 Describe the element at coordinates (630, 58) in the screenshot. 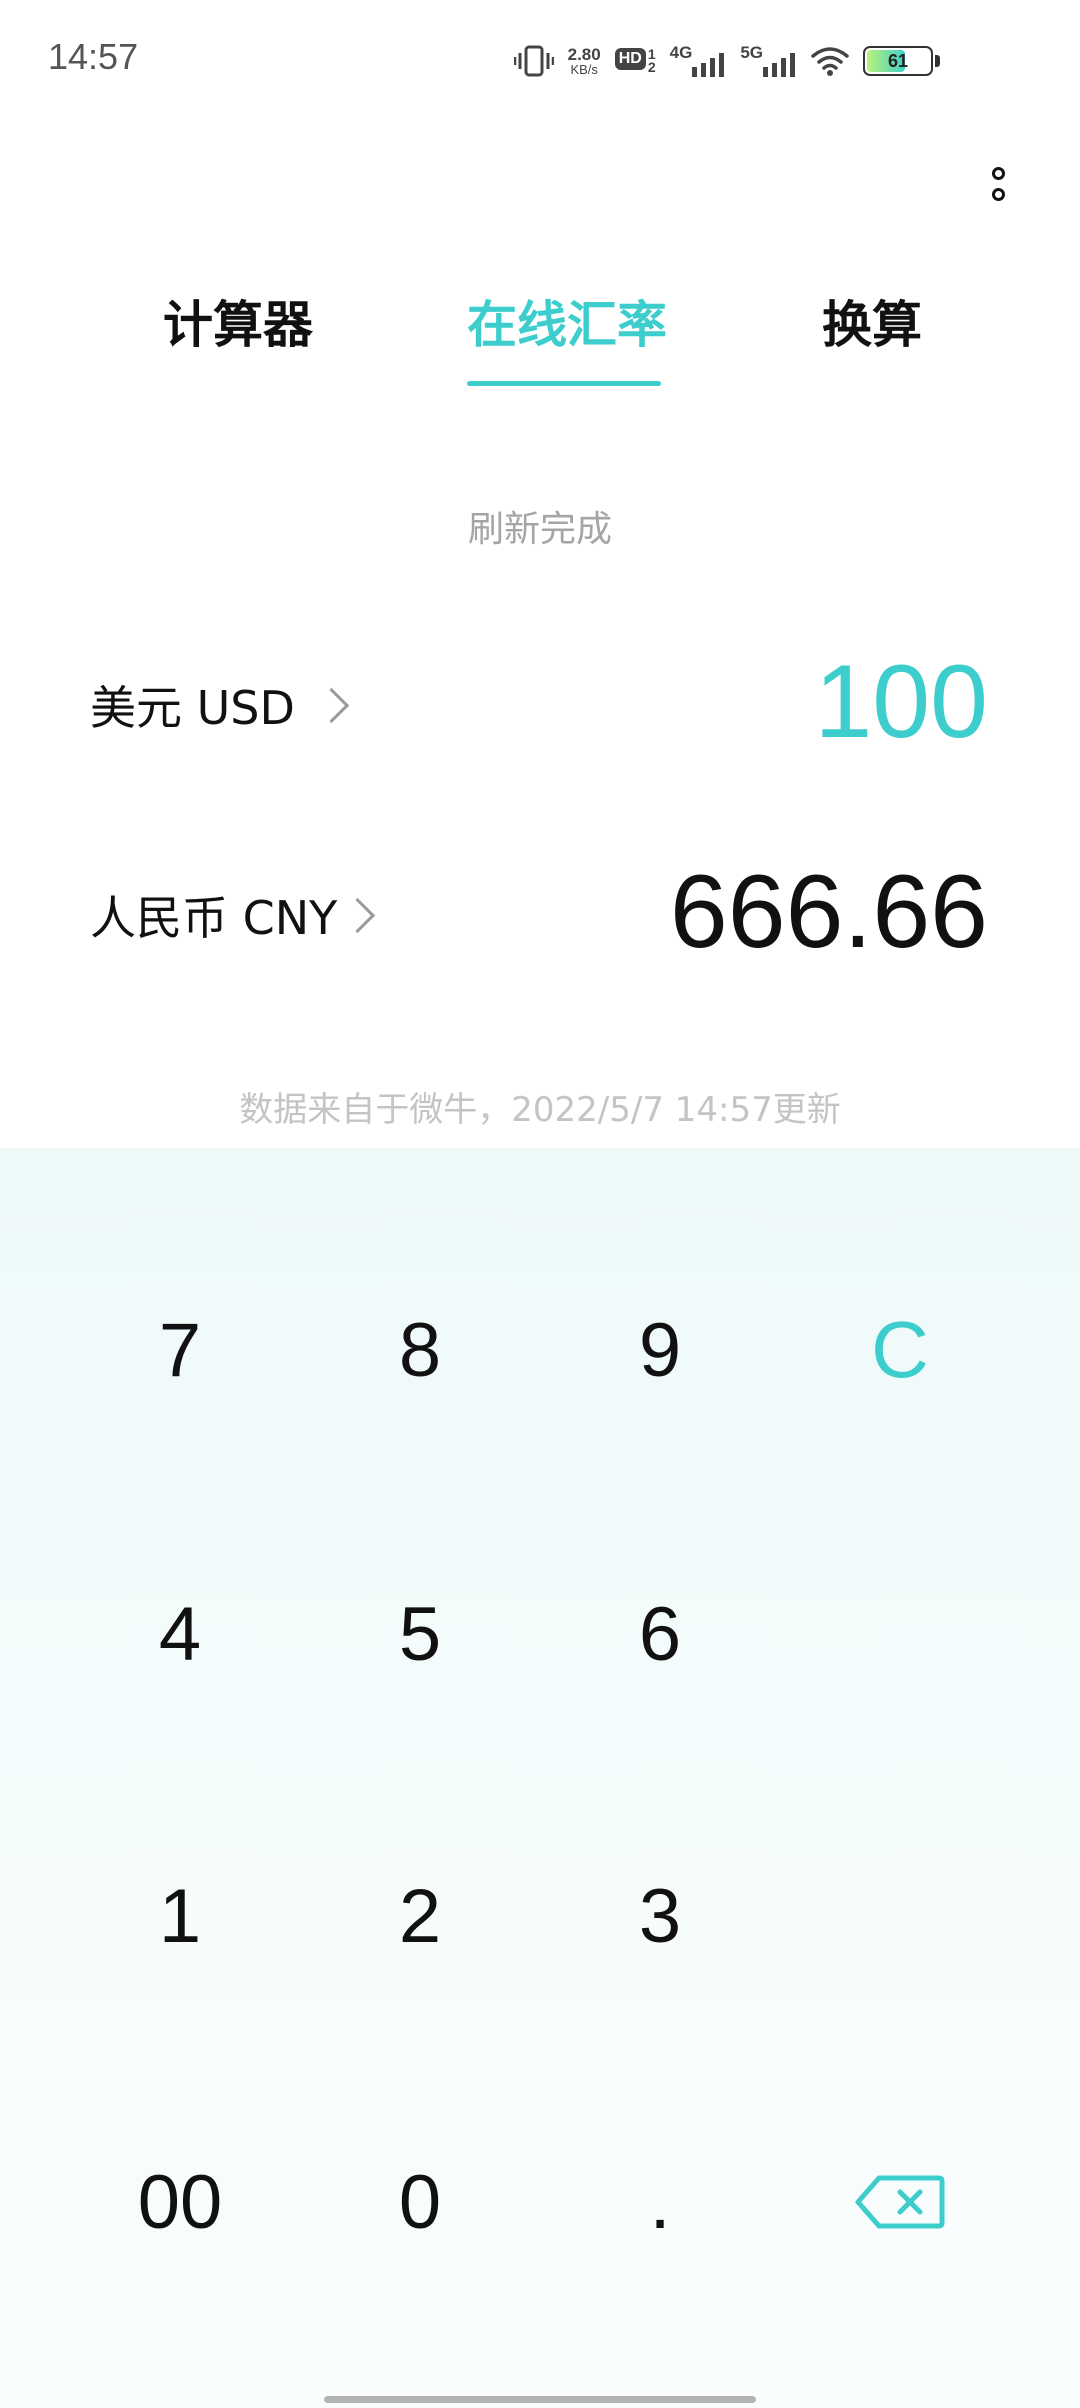

I see `hd-badge: HD` at that location.